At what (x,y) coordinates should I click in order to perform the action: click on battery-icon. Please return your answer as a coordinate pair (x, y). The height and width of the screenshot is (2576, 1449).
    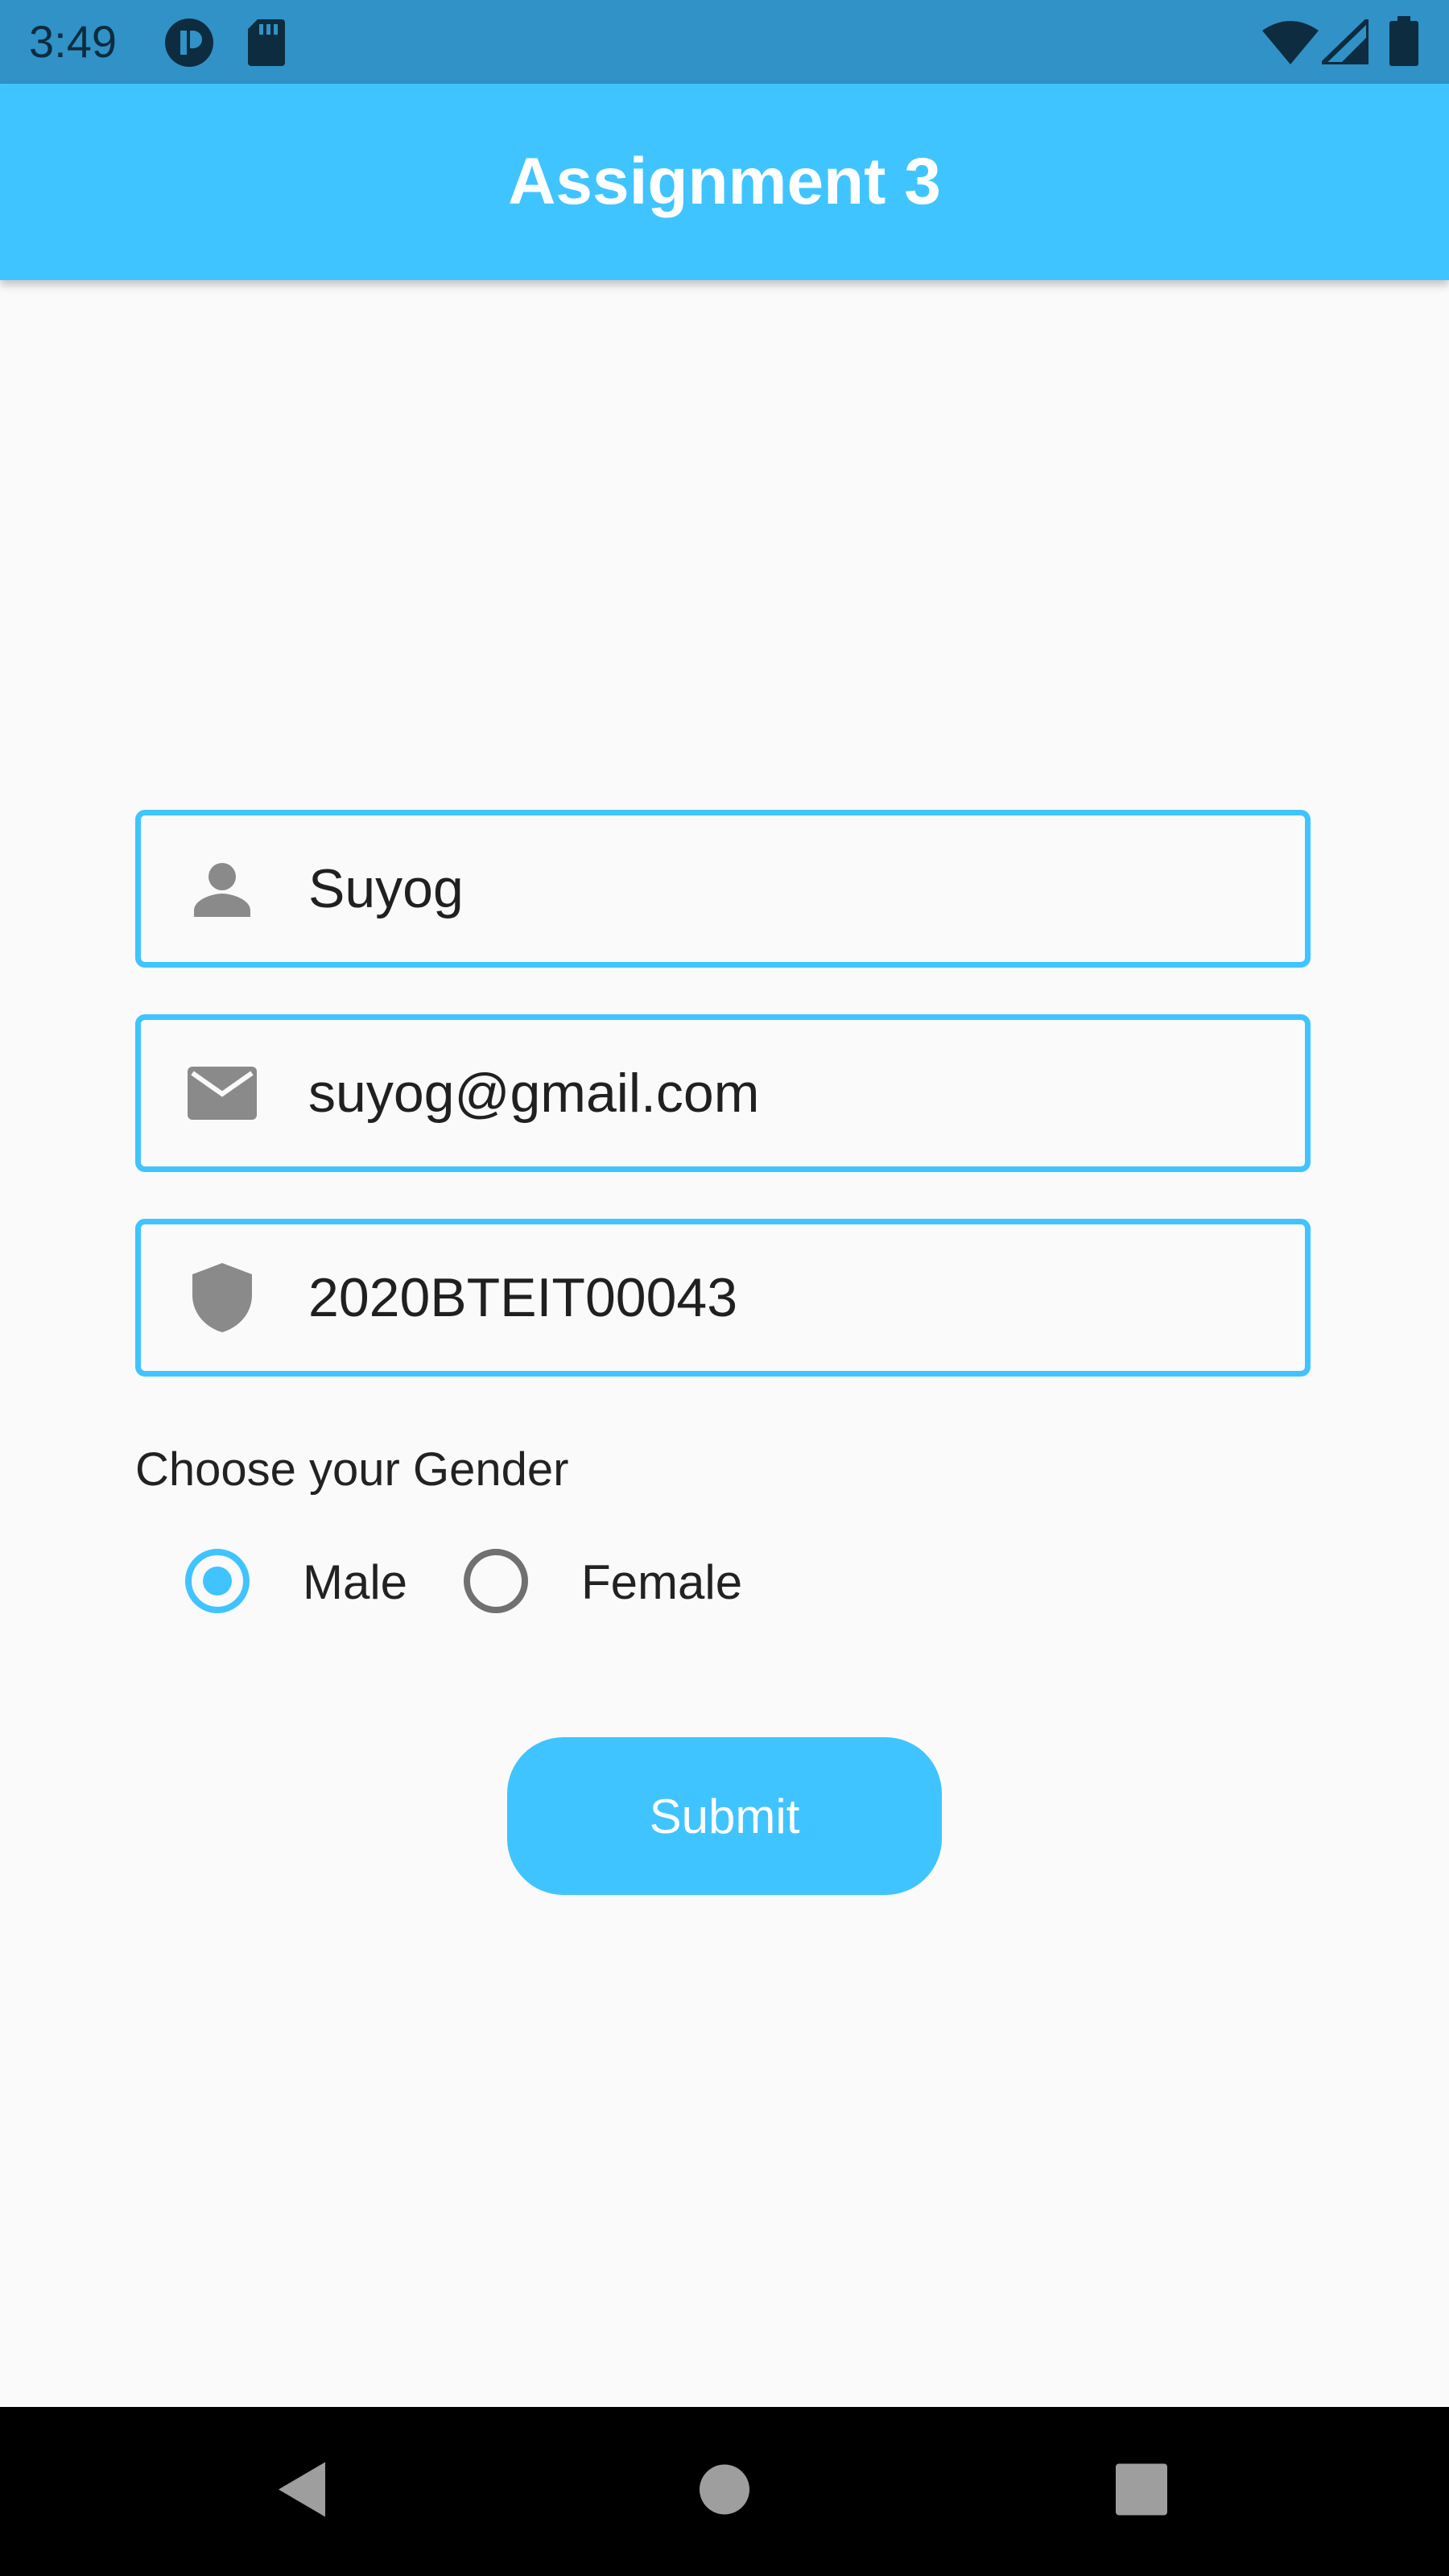
    Looking at the image, I should click on (1403, 43).